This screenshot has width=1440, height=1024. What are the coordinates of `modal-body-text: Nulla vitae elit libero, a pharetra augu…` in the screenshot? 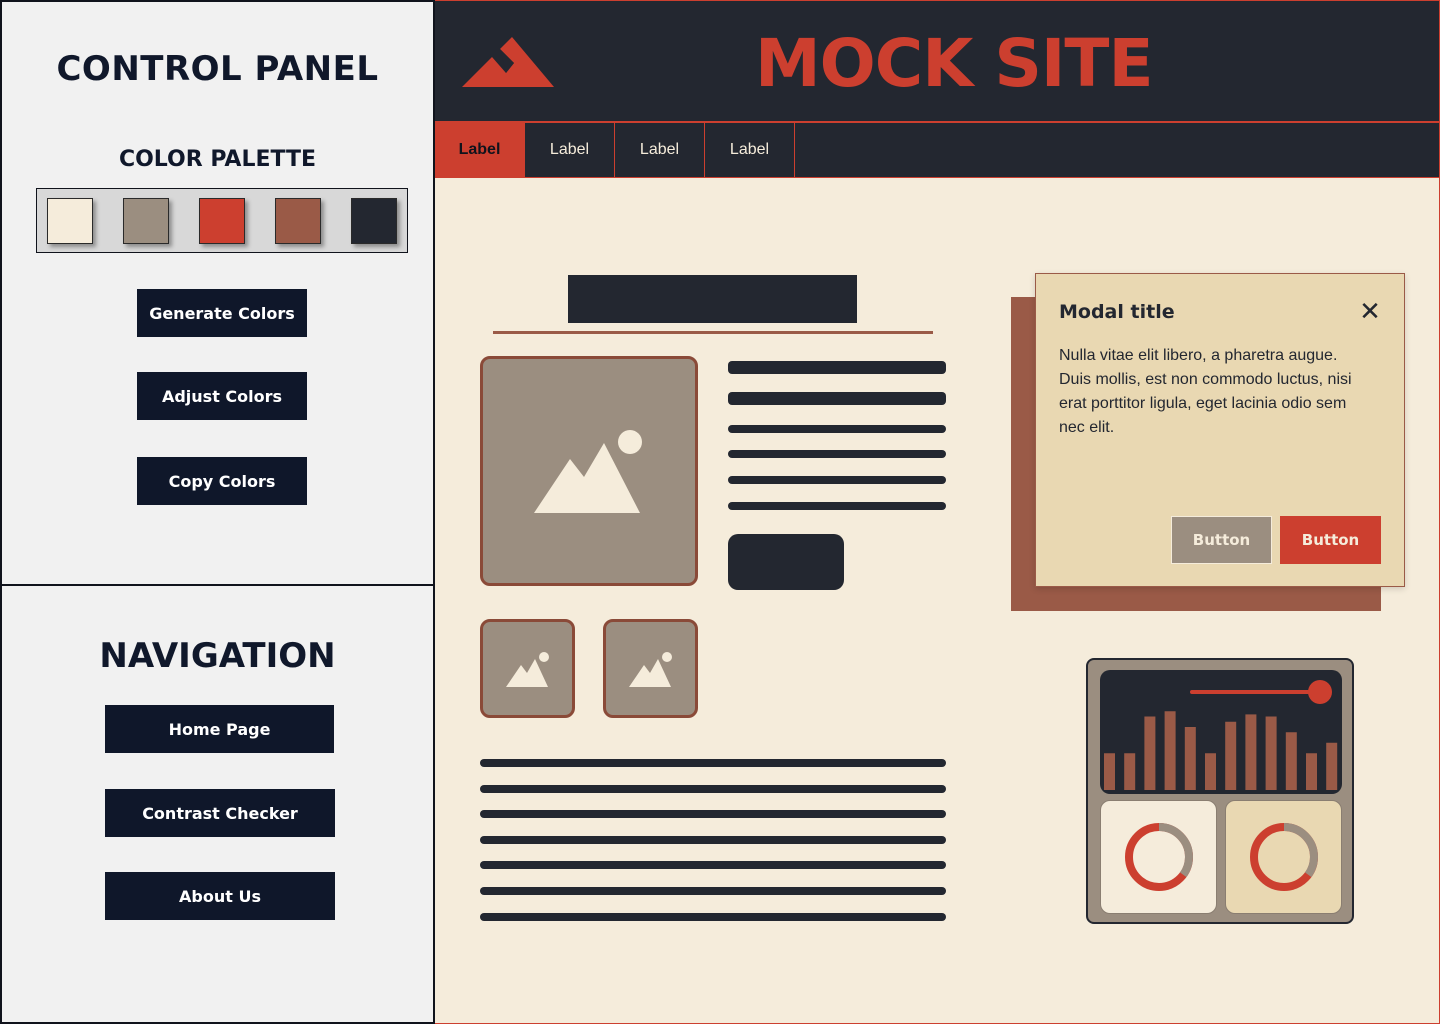 It's located at (1205, 391).